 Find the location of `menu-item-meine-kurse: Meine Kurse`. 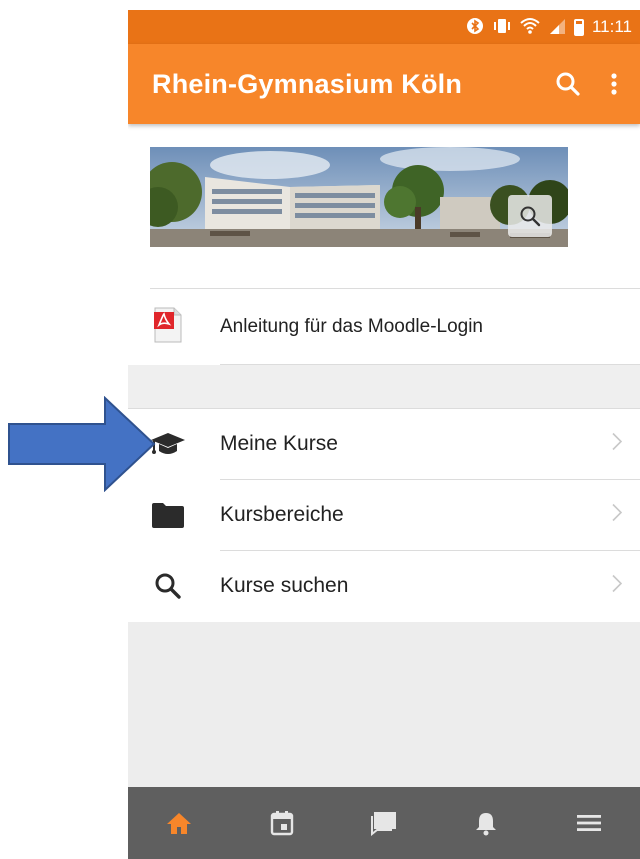

menu-item-meine-kurse: Meine Kurse is located at coordinates (384, 444).